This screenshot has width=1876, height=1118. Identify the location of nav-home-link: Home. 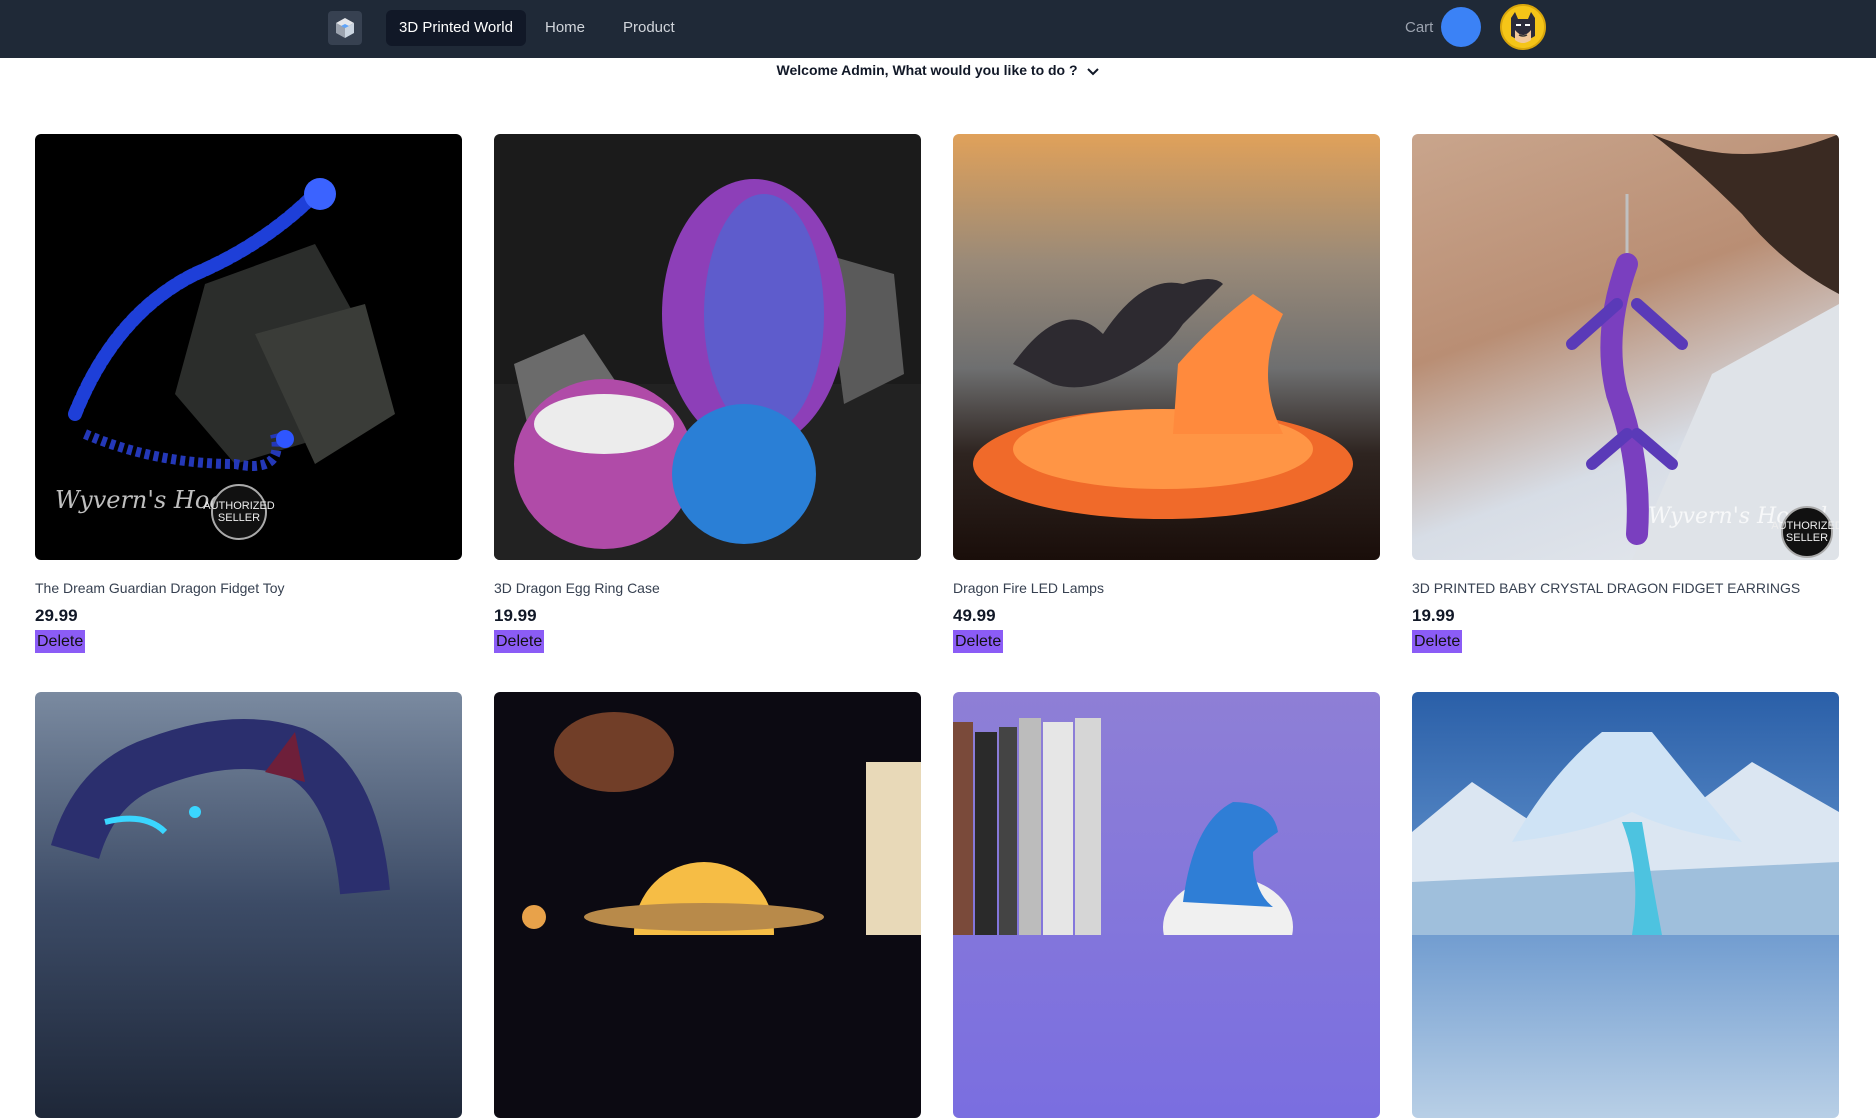
(565, 28).